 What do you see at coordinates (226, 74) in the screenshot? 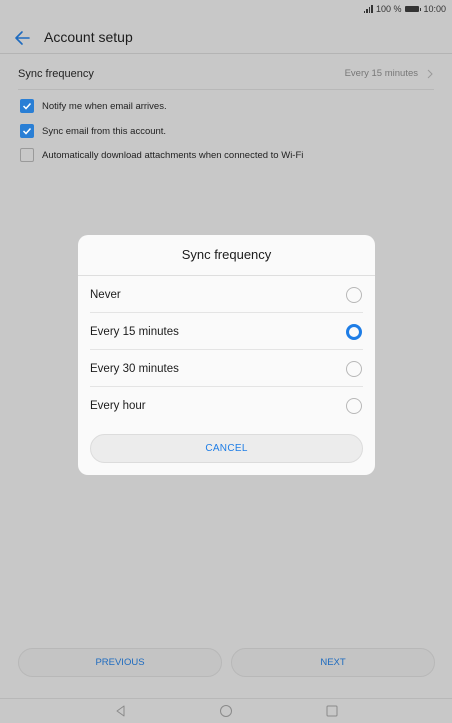
I see `sync-frequency-row: Sync frequency Every 15 minutes` at bounding box center [226, 74].